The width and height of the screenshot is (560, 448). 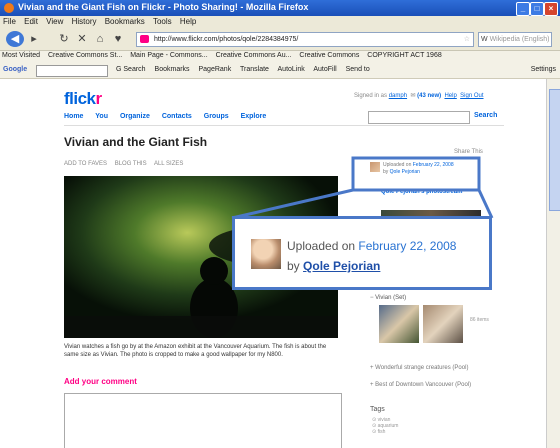 I want to click on uploader-line: by Qole Pejorian, so click(x=334, y=266).